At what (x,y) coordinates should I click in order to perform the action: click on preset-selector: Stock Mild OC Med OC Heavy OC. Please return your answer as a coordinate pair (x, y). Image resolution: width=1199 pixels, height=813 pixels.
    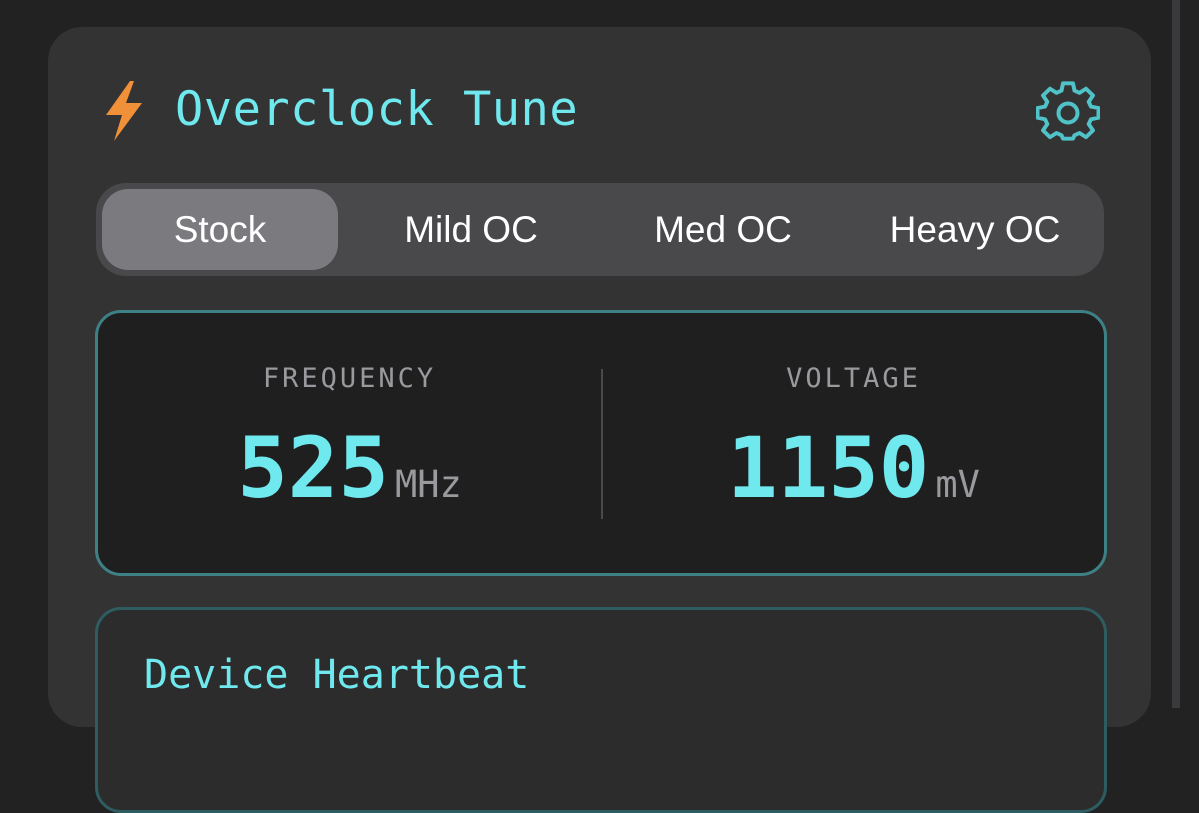
    Looking at the image, I should click on (600, 229).